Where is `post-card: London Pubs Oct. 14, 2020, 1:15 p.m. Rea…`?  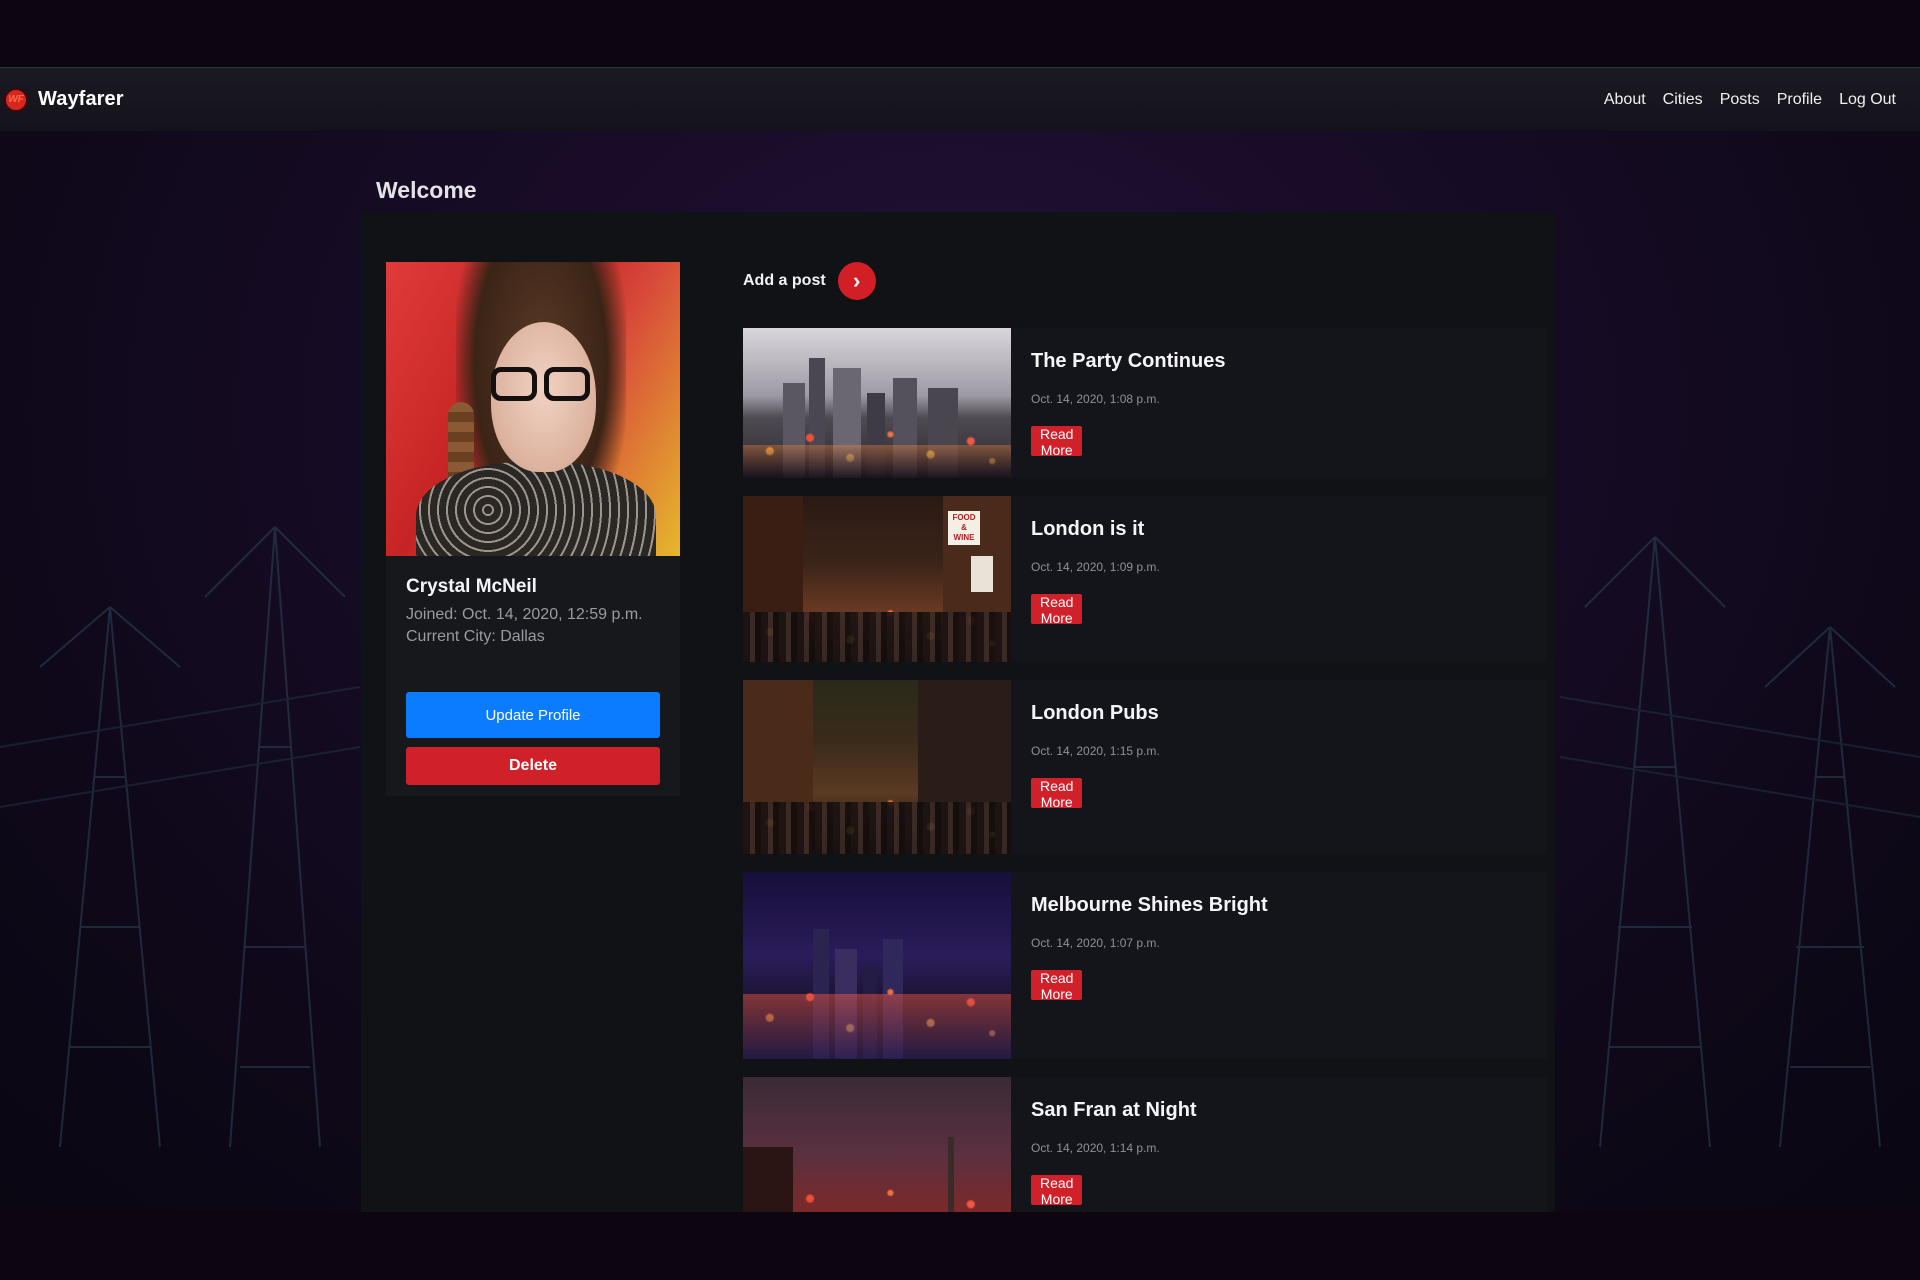 post-card: London Pubs Oct. 14, 2020, 1:15 p.m. Rea… is located at coordinates (1145, 767).